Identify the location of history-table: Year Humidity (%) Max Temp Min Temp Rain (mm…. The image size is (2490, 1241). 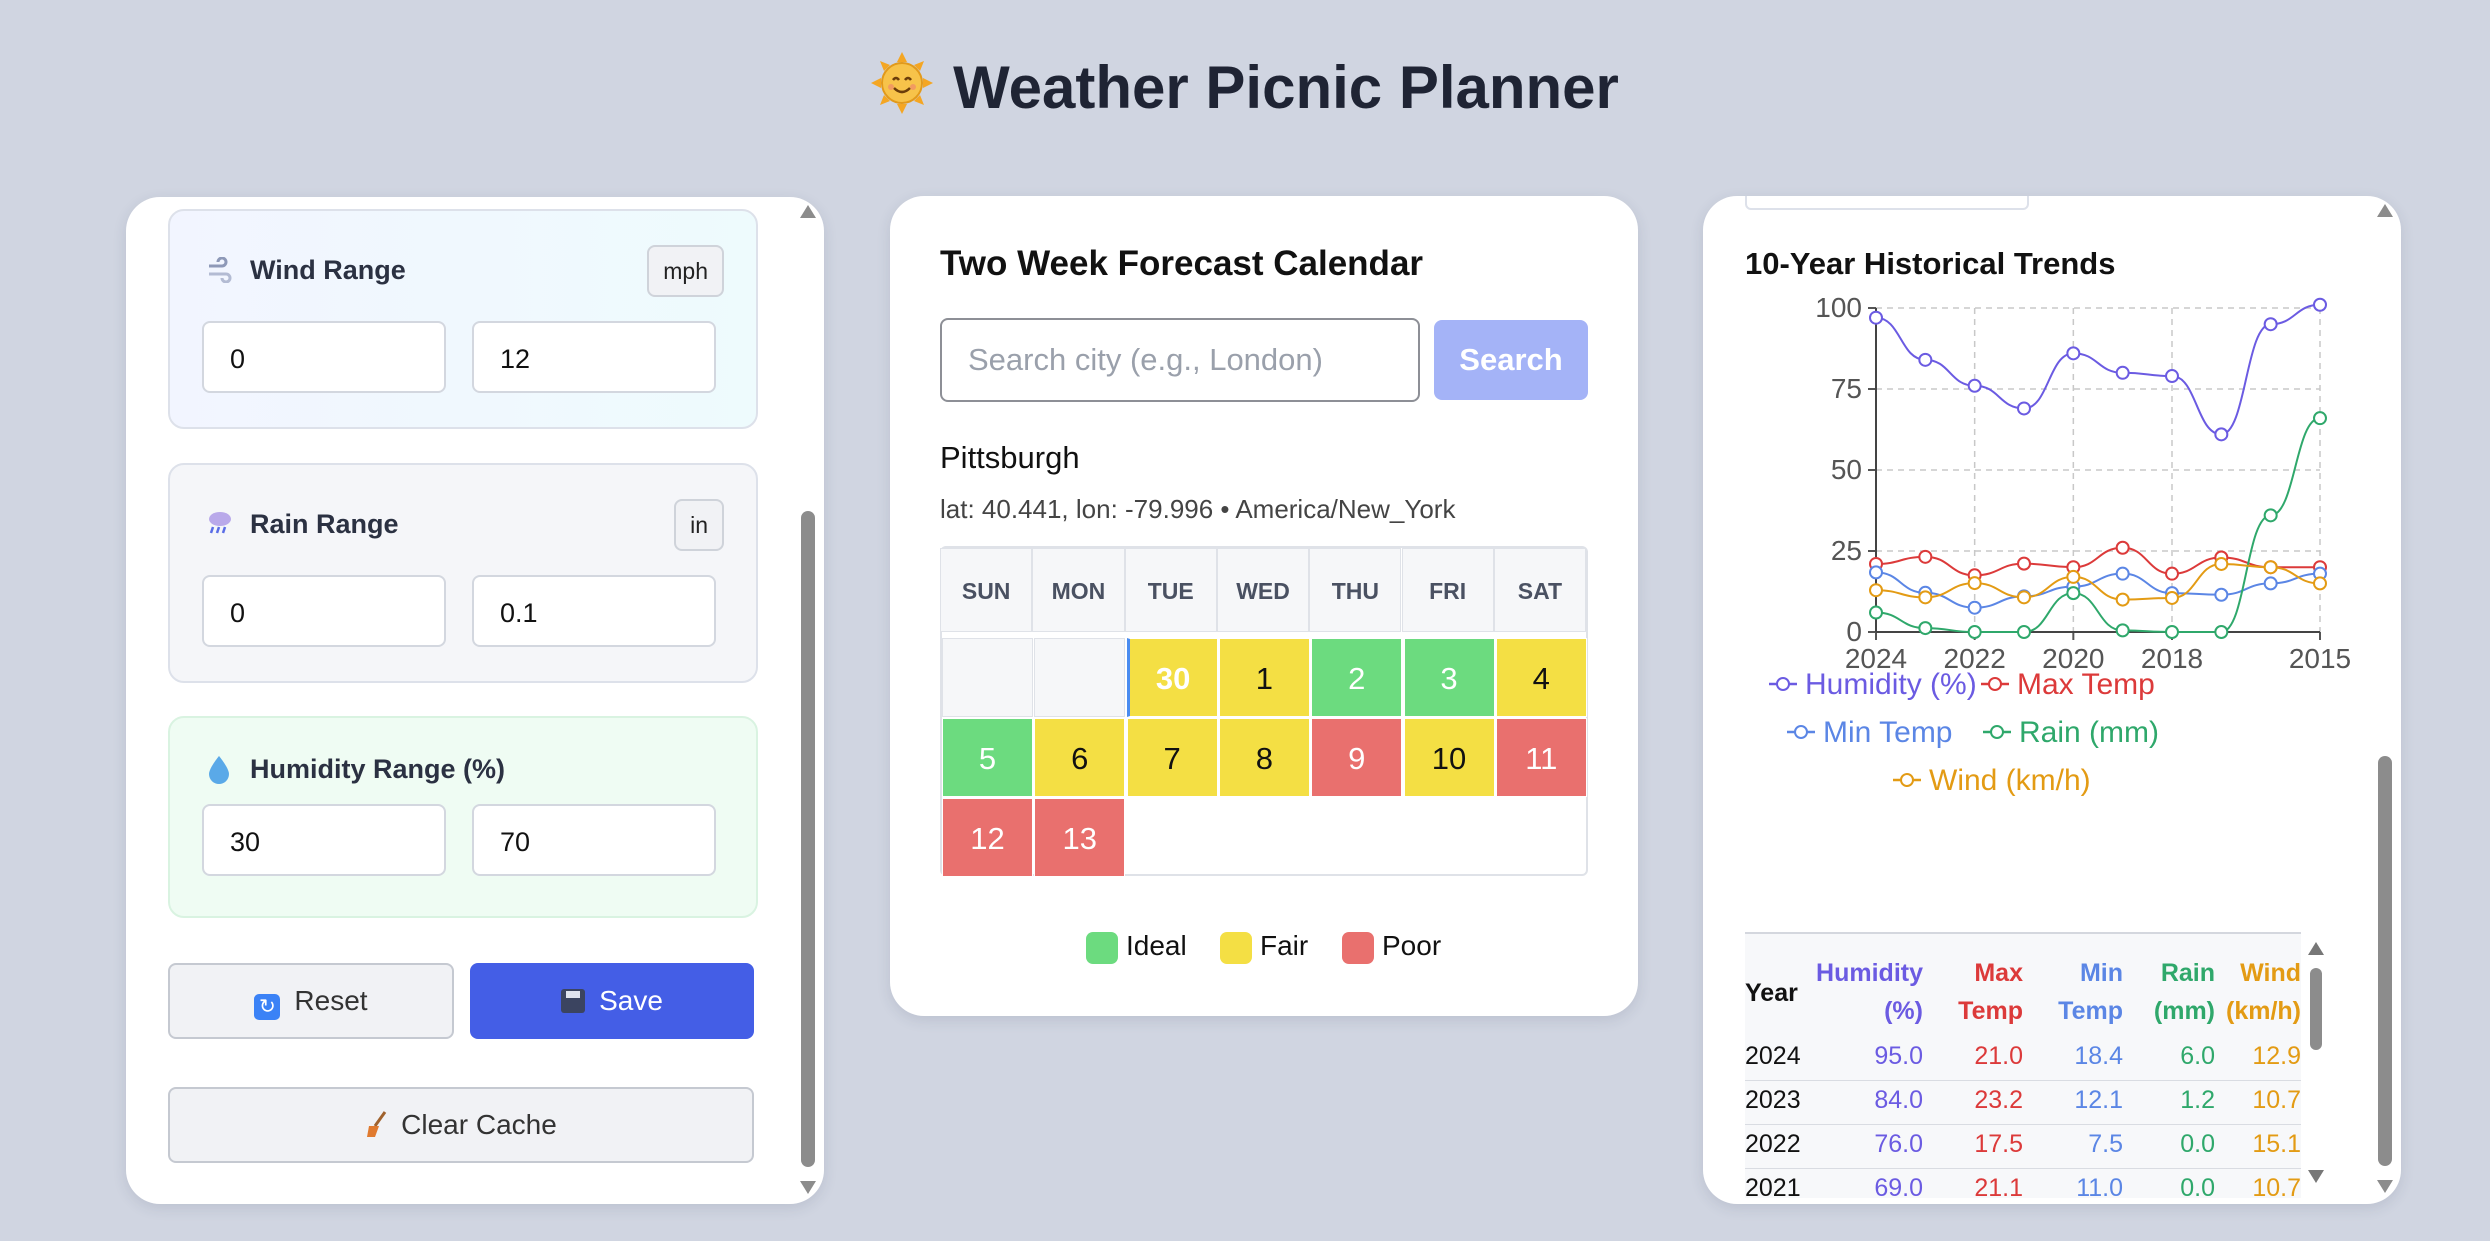
(2023, 1065).